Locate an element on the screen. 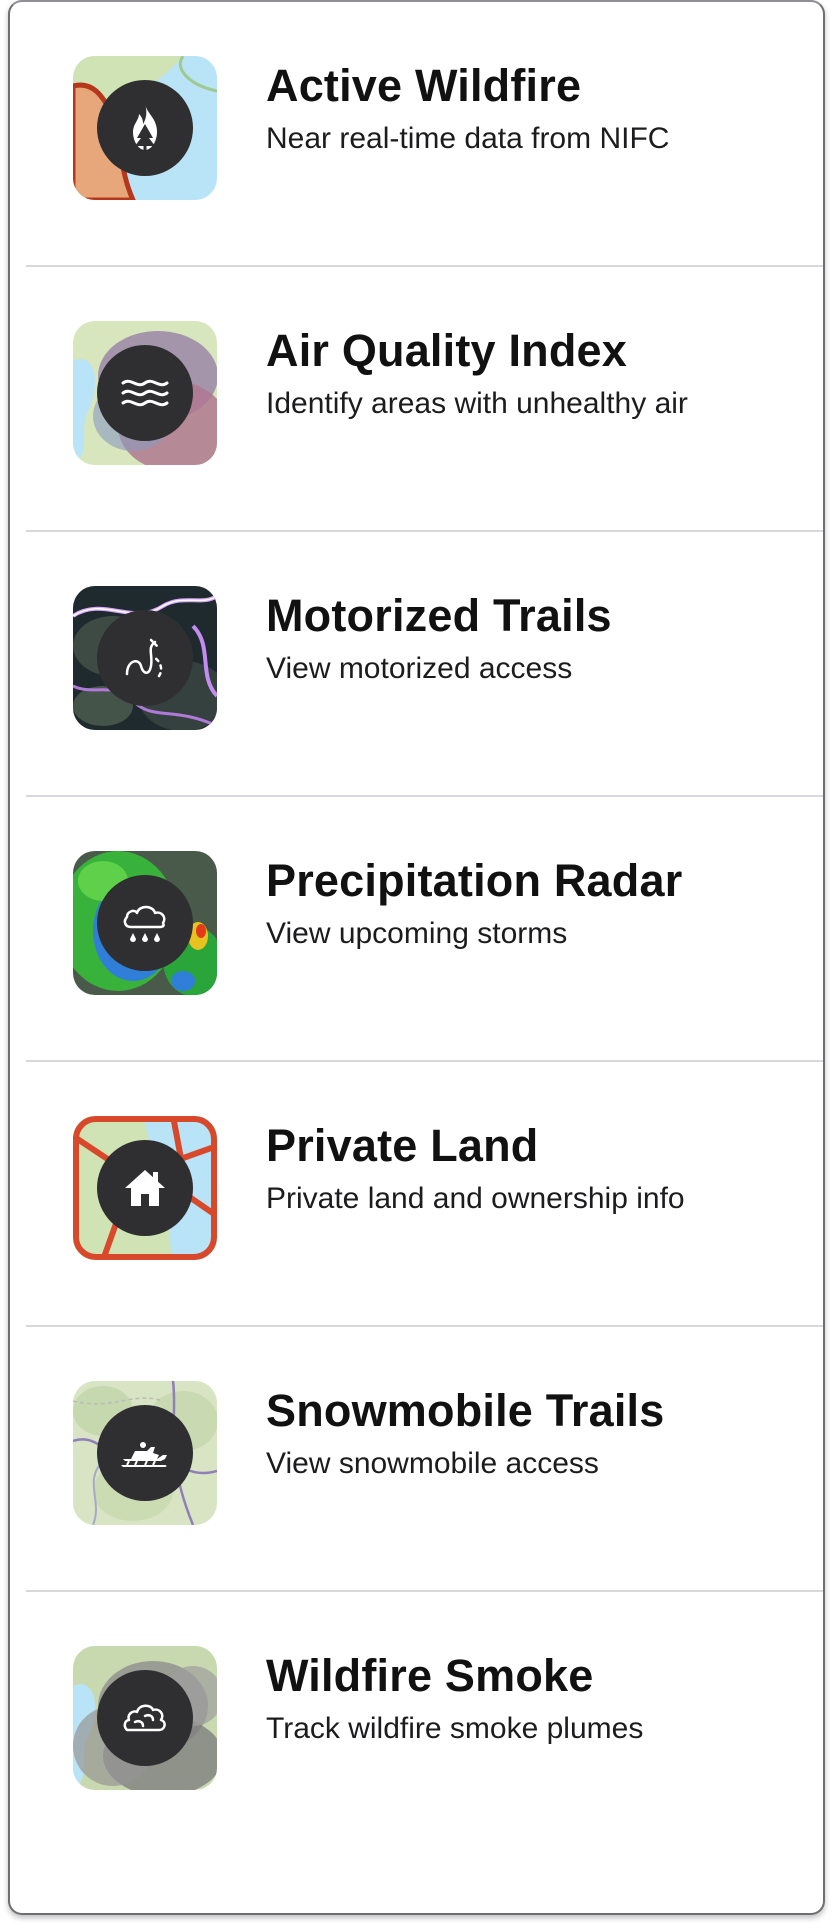 The height and width of the screenshot is (1930, 833). layer-subtitle: Track wildfire smoke plumes is located at coordinates (455, 1728).